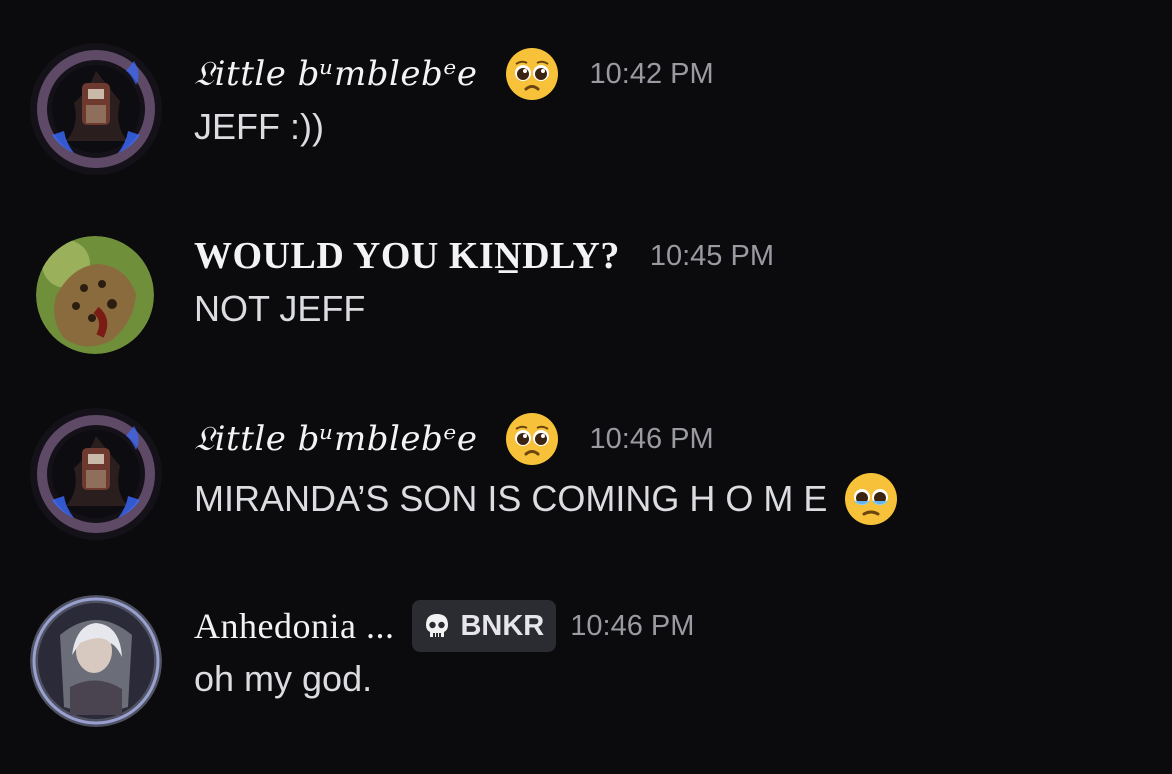 The width and height of the screenshot is (1172, 774). Describe the element at coordinates (259, 126) in the screenshot. I see `message-text: JEFF :))` at that location.